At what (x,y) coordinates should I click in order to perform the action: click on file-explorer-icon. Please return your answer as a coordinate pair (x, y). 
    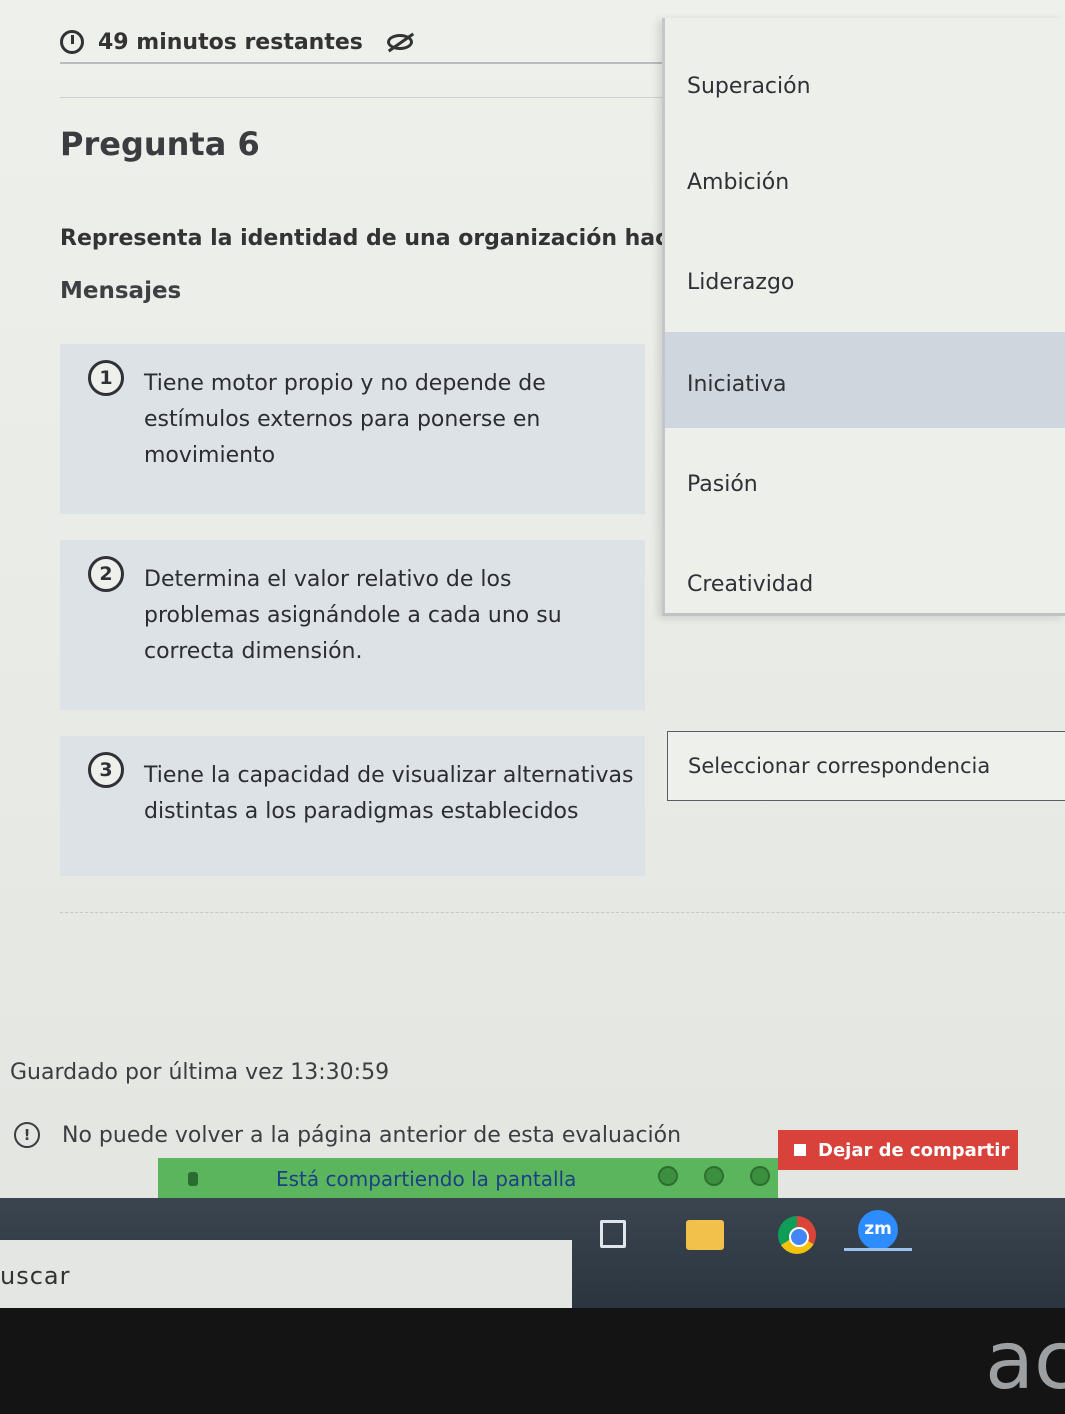
    Looking at the image, I should click on (705, 1235).